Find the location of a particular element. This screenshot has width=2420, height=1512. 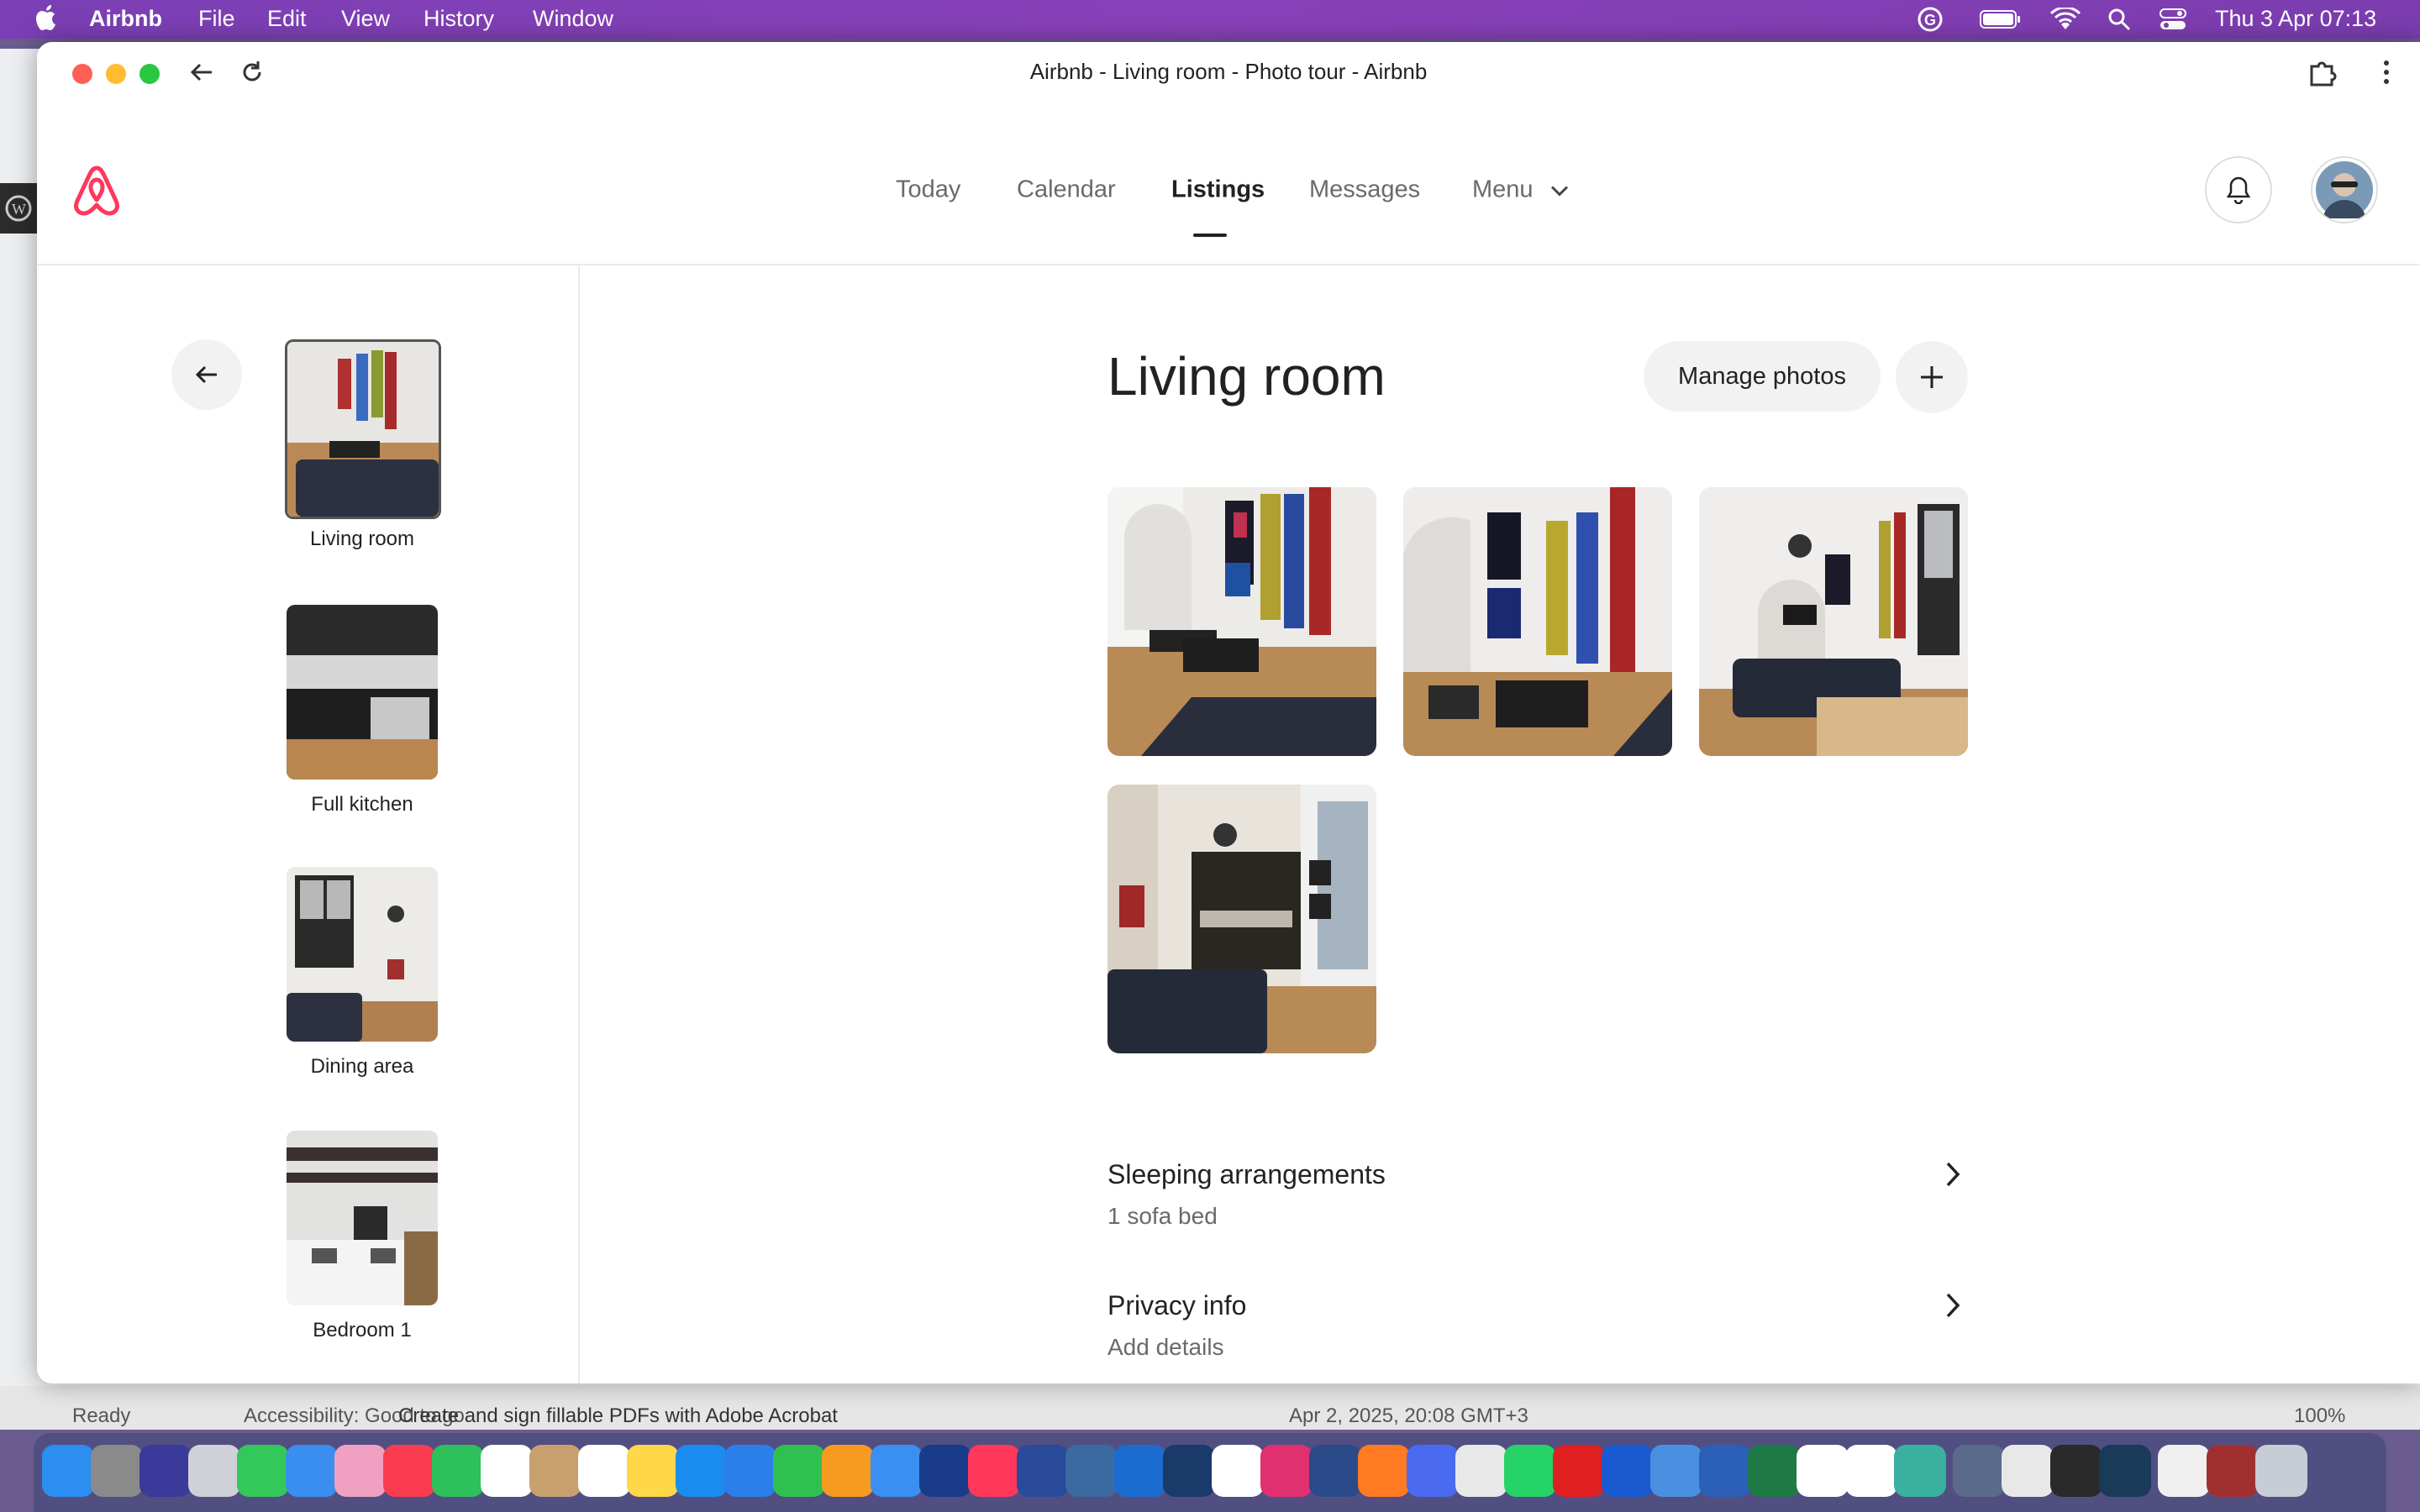

printer-icon is located at coordinates (2076, 1471).